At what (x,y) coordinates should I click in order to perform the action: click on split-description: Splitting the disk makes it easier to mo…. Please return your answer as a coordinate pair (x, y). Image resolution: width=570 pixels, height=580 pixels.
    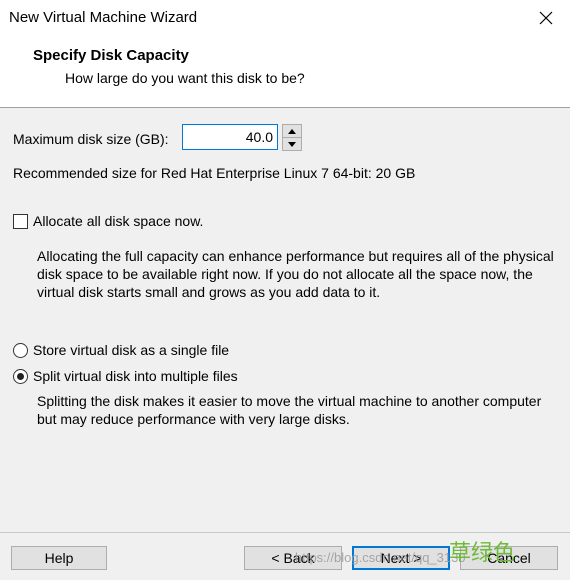
    Looking at the image, I should click on (289, 410).